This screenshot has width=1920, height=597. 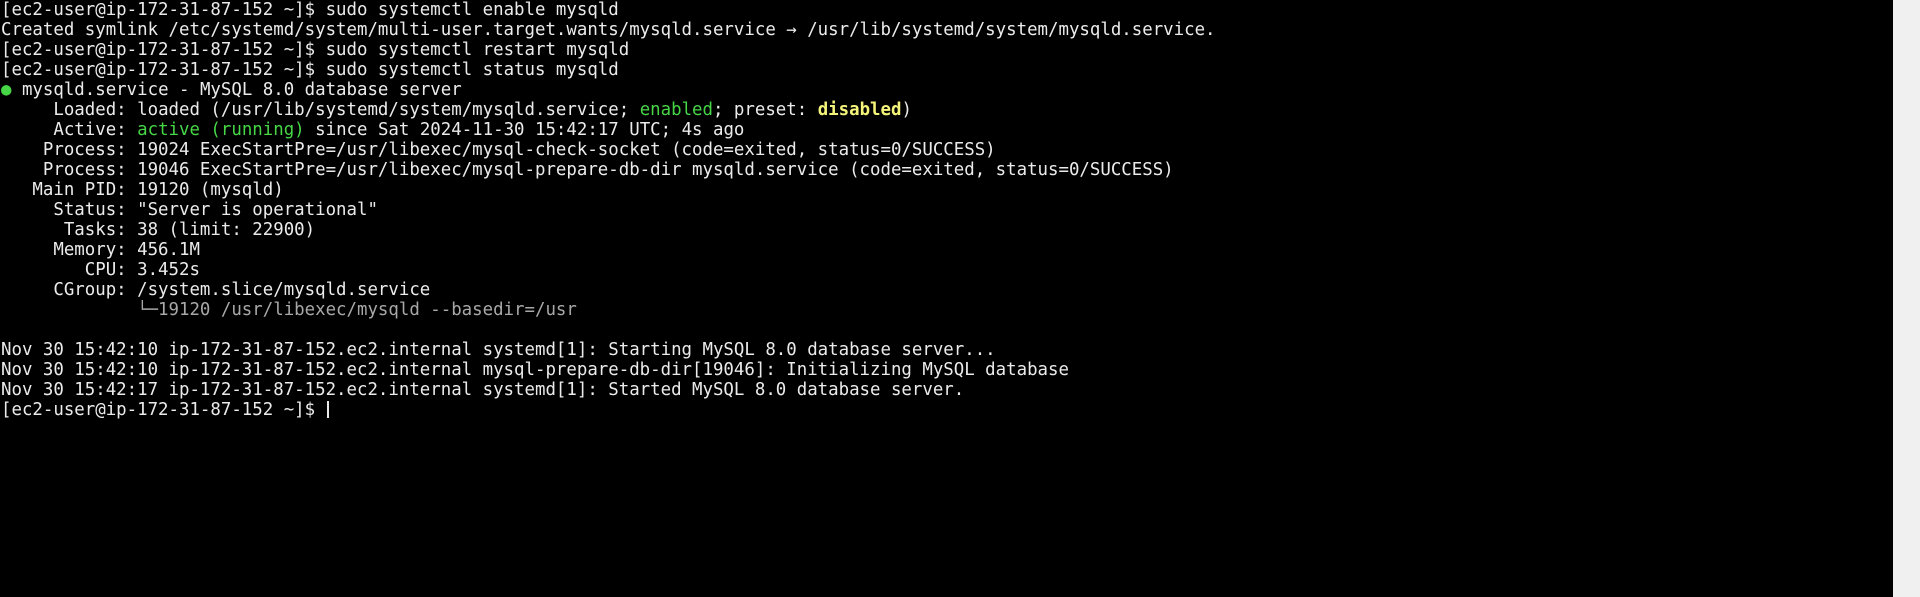 What do you see at coordinates (946, 410) in the screenshot?
I see `current-prompt-line: [ec2-user@ip-172-31-87-152 ~]$` at bounding box center [946, 410].